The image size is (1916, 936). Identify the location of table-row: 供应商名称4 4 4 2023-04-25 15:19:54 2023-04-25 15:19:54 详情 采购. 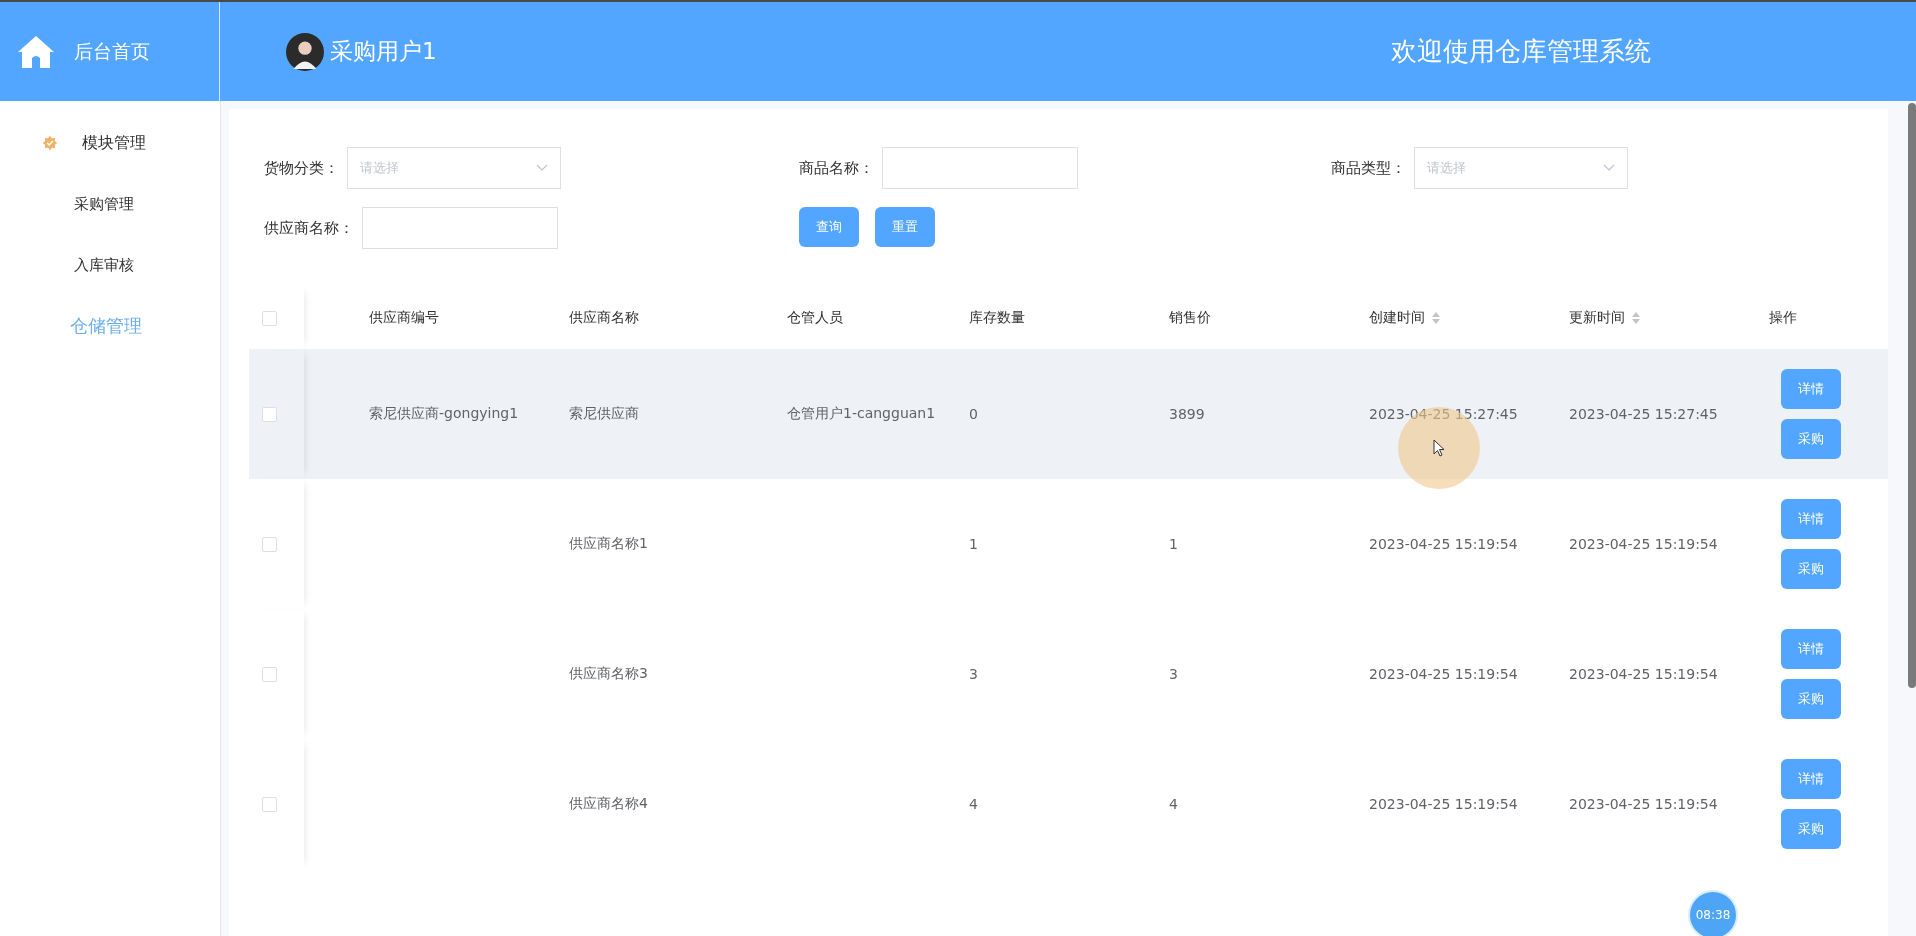
(1068, 804).